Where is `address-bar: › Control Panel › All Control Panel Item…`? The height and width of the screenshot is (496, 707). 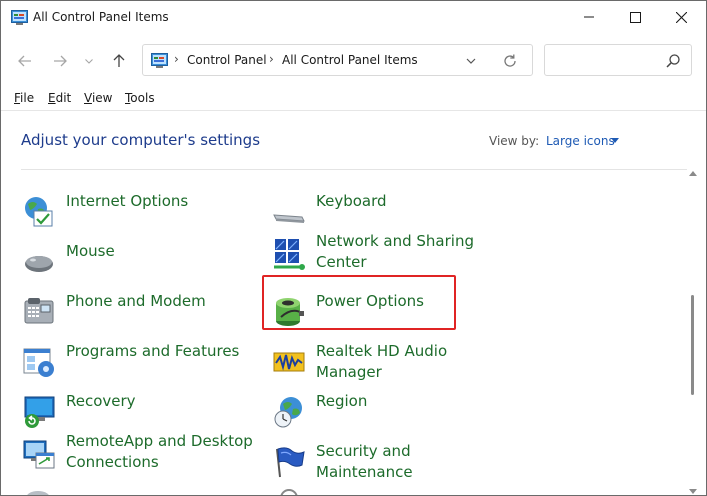
address-bar: › Control Panel › All Control Panel Item… is located at coordinates (337, 60).